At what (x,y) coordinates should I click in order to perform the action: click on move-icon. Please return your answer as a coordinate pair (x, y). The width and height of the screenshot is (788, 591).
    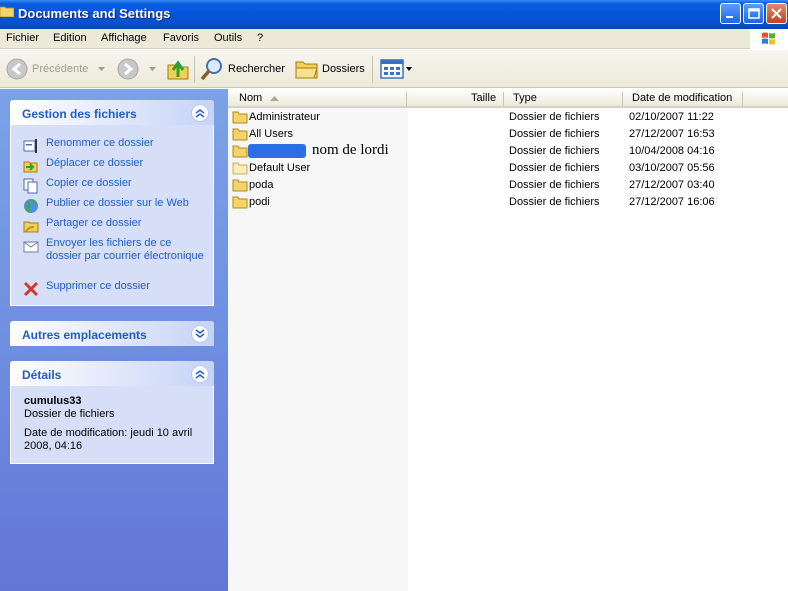
    Looking at the image, I should click on (30, 167).